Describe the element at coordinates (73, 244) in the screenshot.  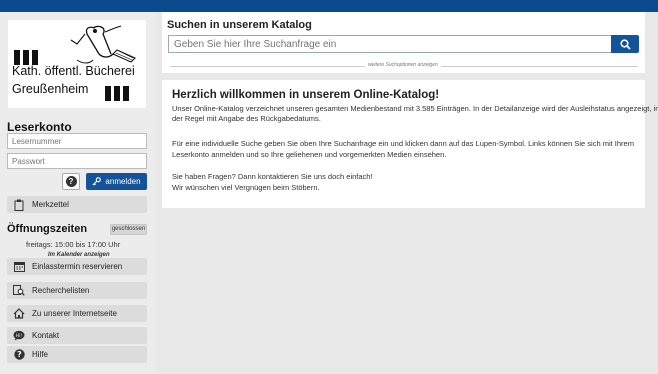
I see `opening-hours-text: freitags: 15:00 bis 17:00 Uhr` at that location.